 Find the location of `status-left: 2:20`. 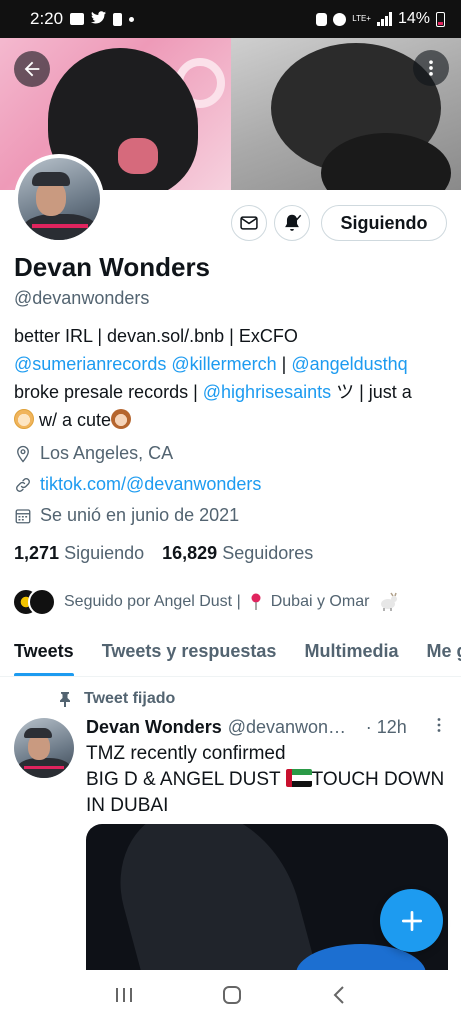

status-left: 2:20 is located at coordinates (82, 19).